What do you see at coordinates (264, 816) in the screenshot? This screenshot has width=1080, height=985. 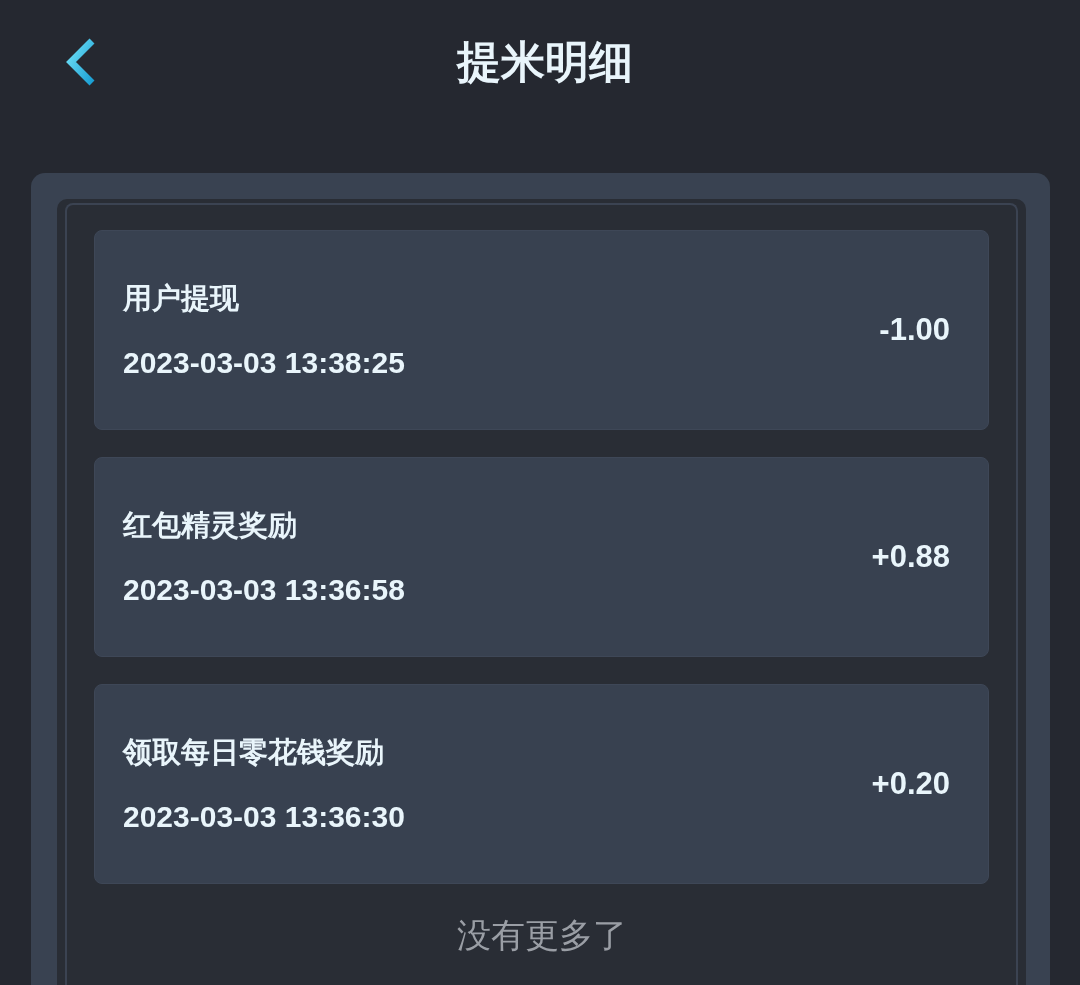 I see `record-time: 2023-03-03 13:36:30` at bounding box center [264, 816].